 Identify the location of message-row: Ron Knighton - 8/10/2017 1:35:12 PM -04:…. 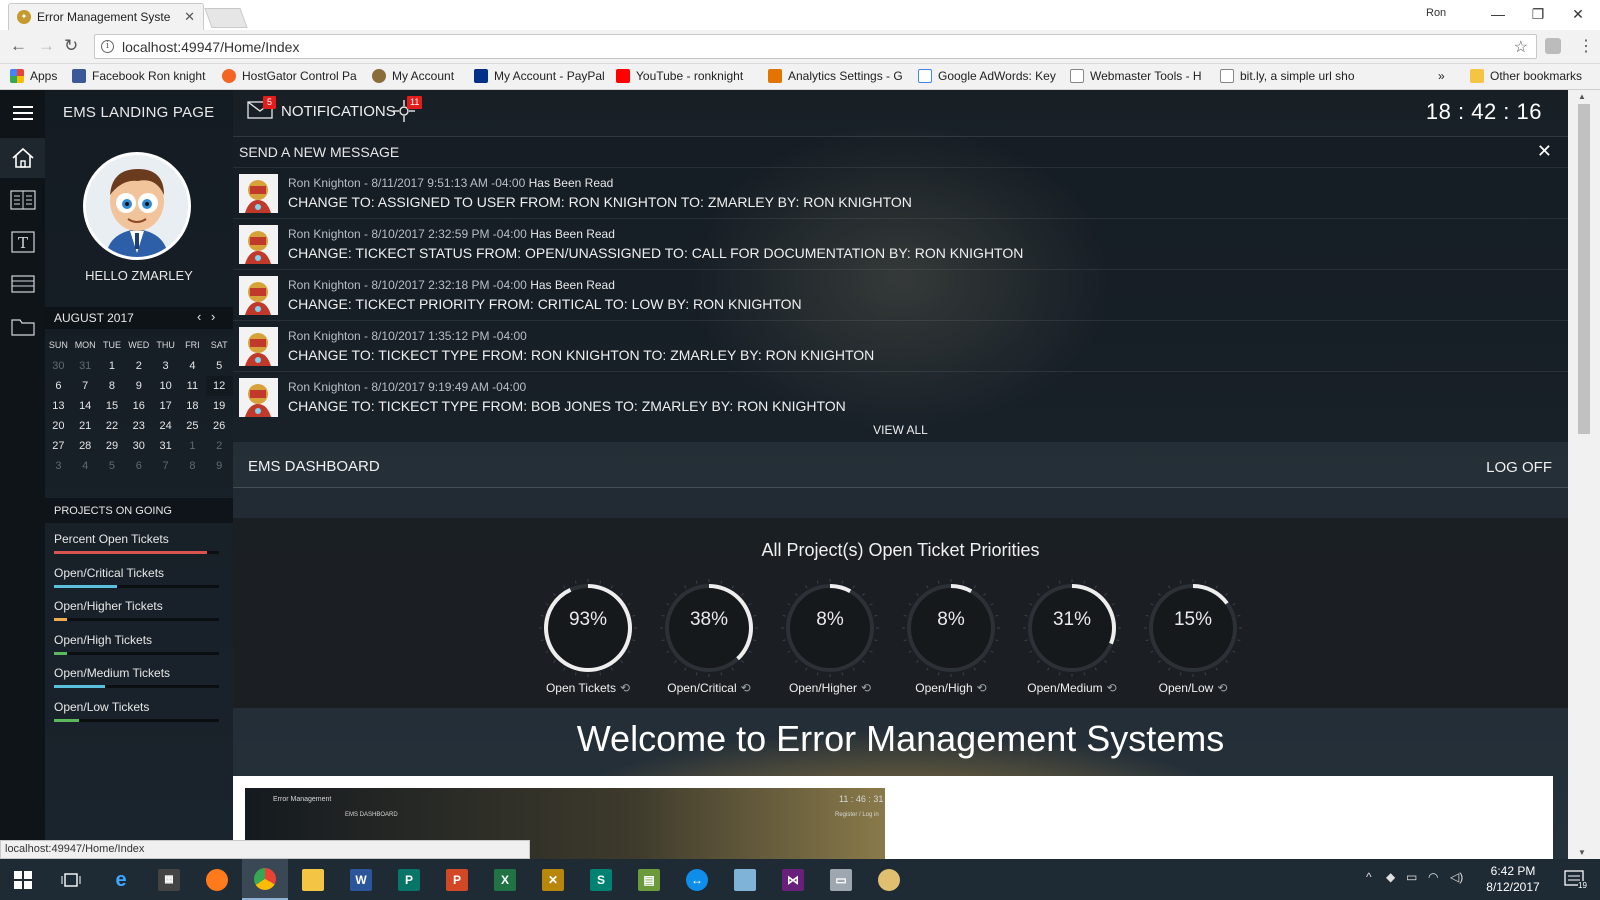
(900, 345).